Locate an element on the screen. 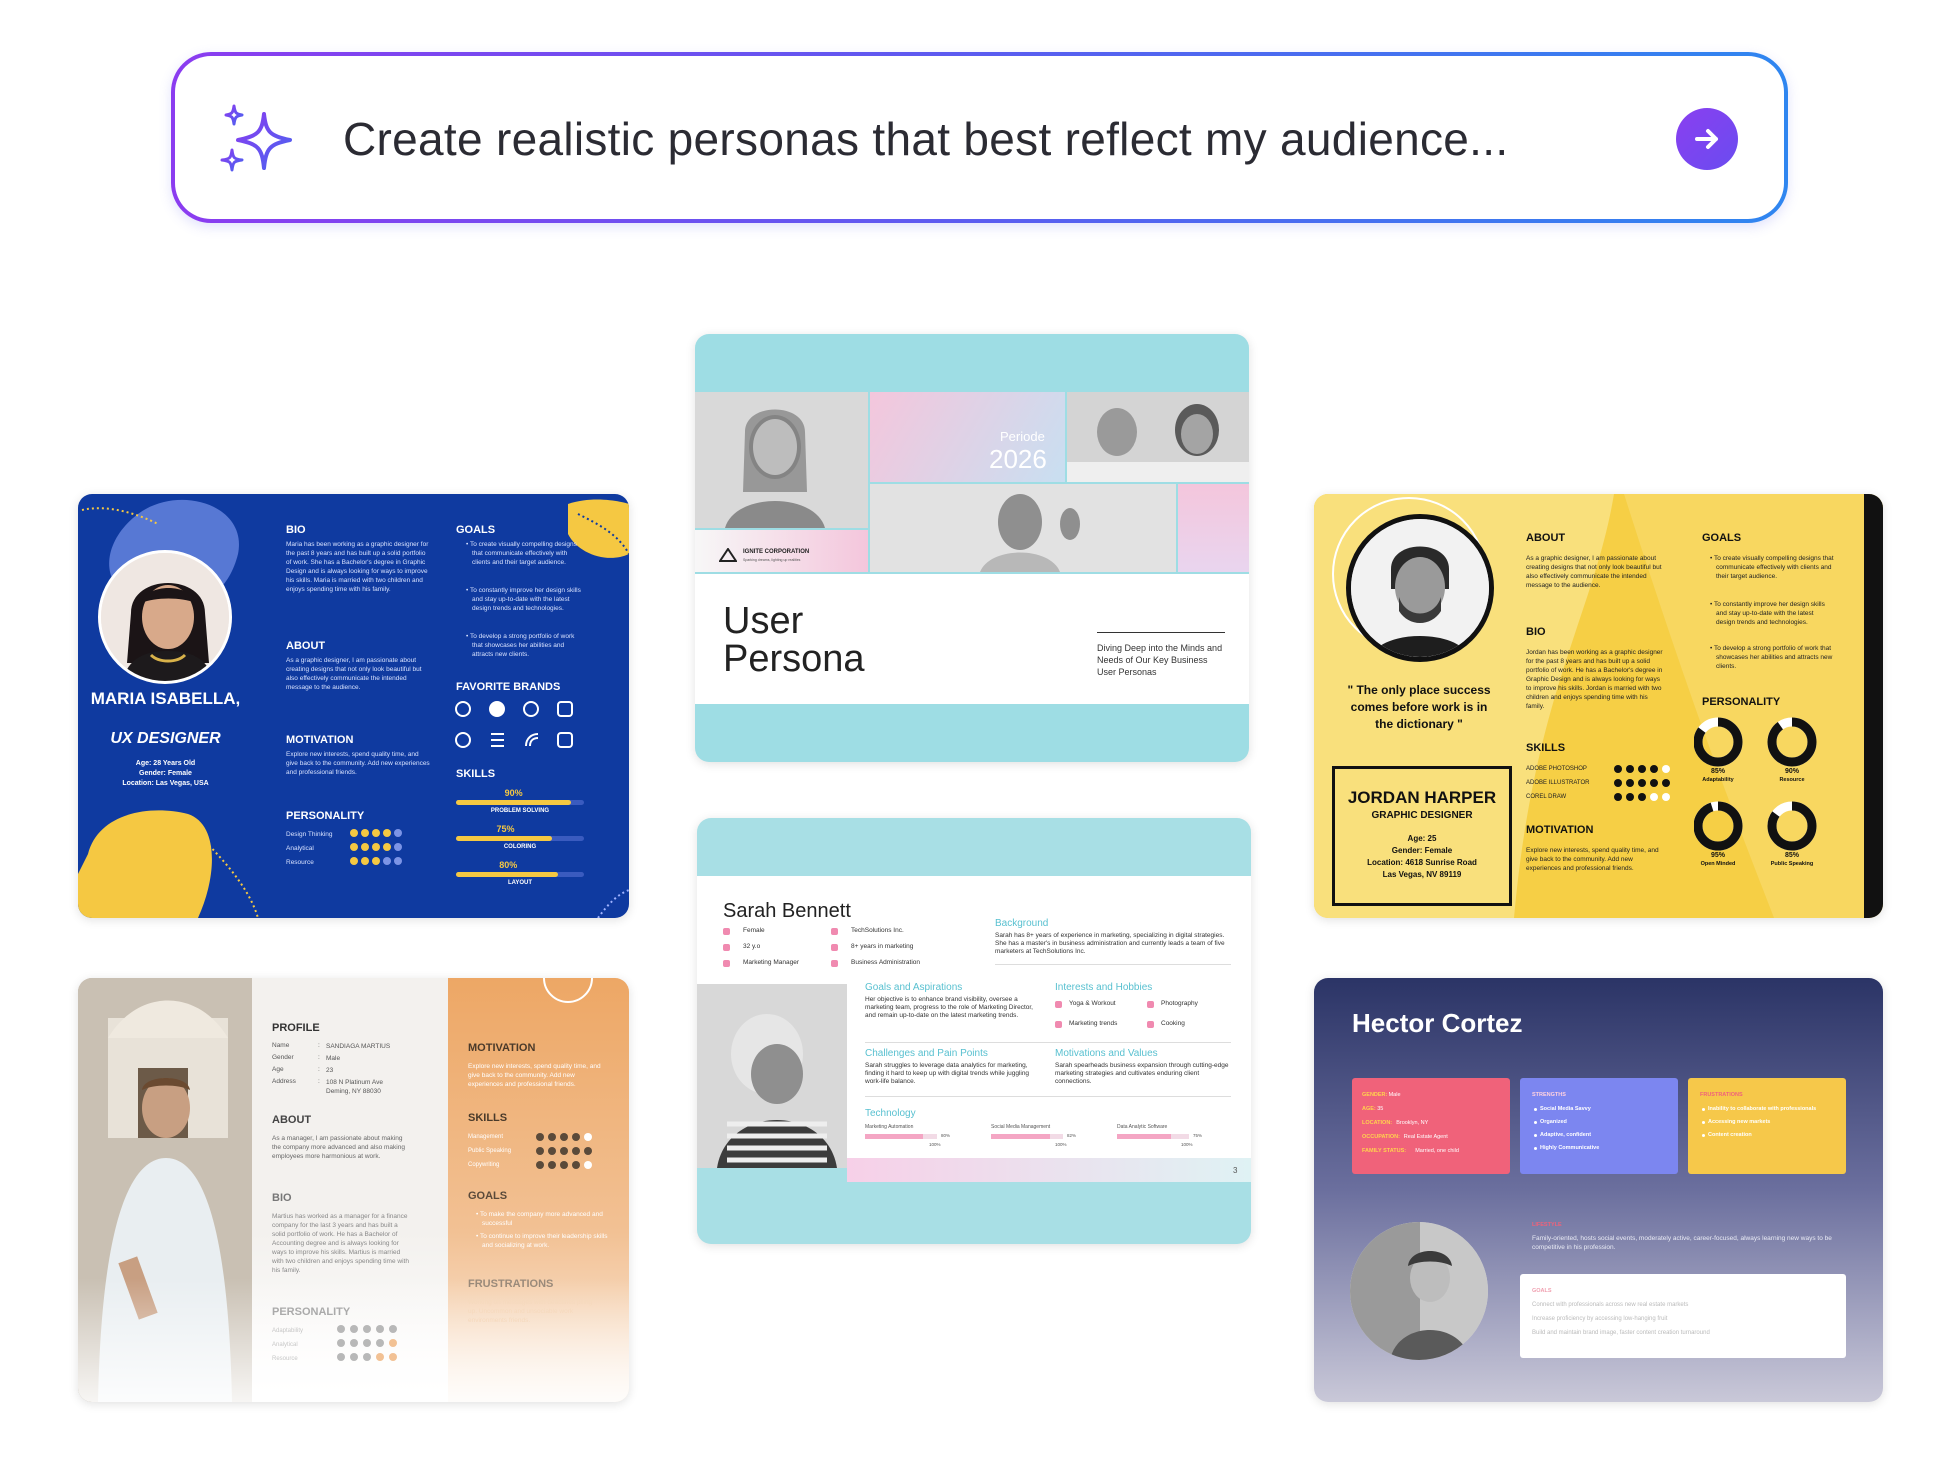  divider is located at coordinates (1113, 964).